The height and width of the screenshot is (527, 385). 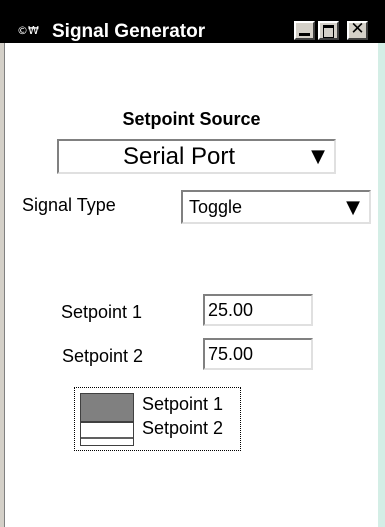 What do you see at coordinates (129, 31) in the screenshot?
I see `window-title: Signal Generator` at bounding box center [129, 31].